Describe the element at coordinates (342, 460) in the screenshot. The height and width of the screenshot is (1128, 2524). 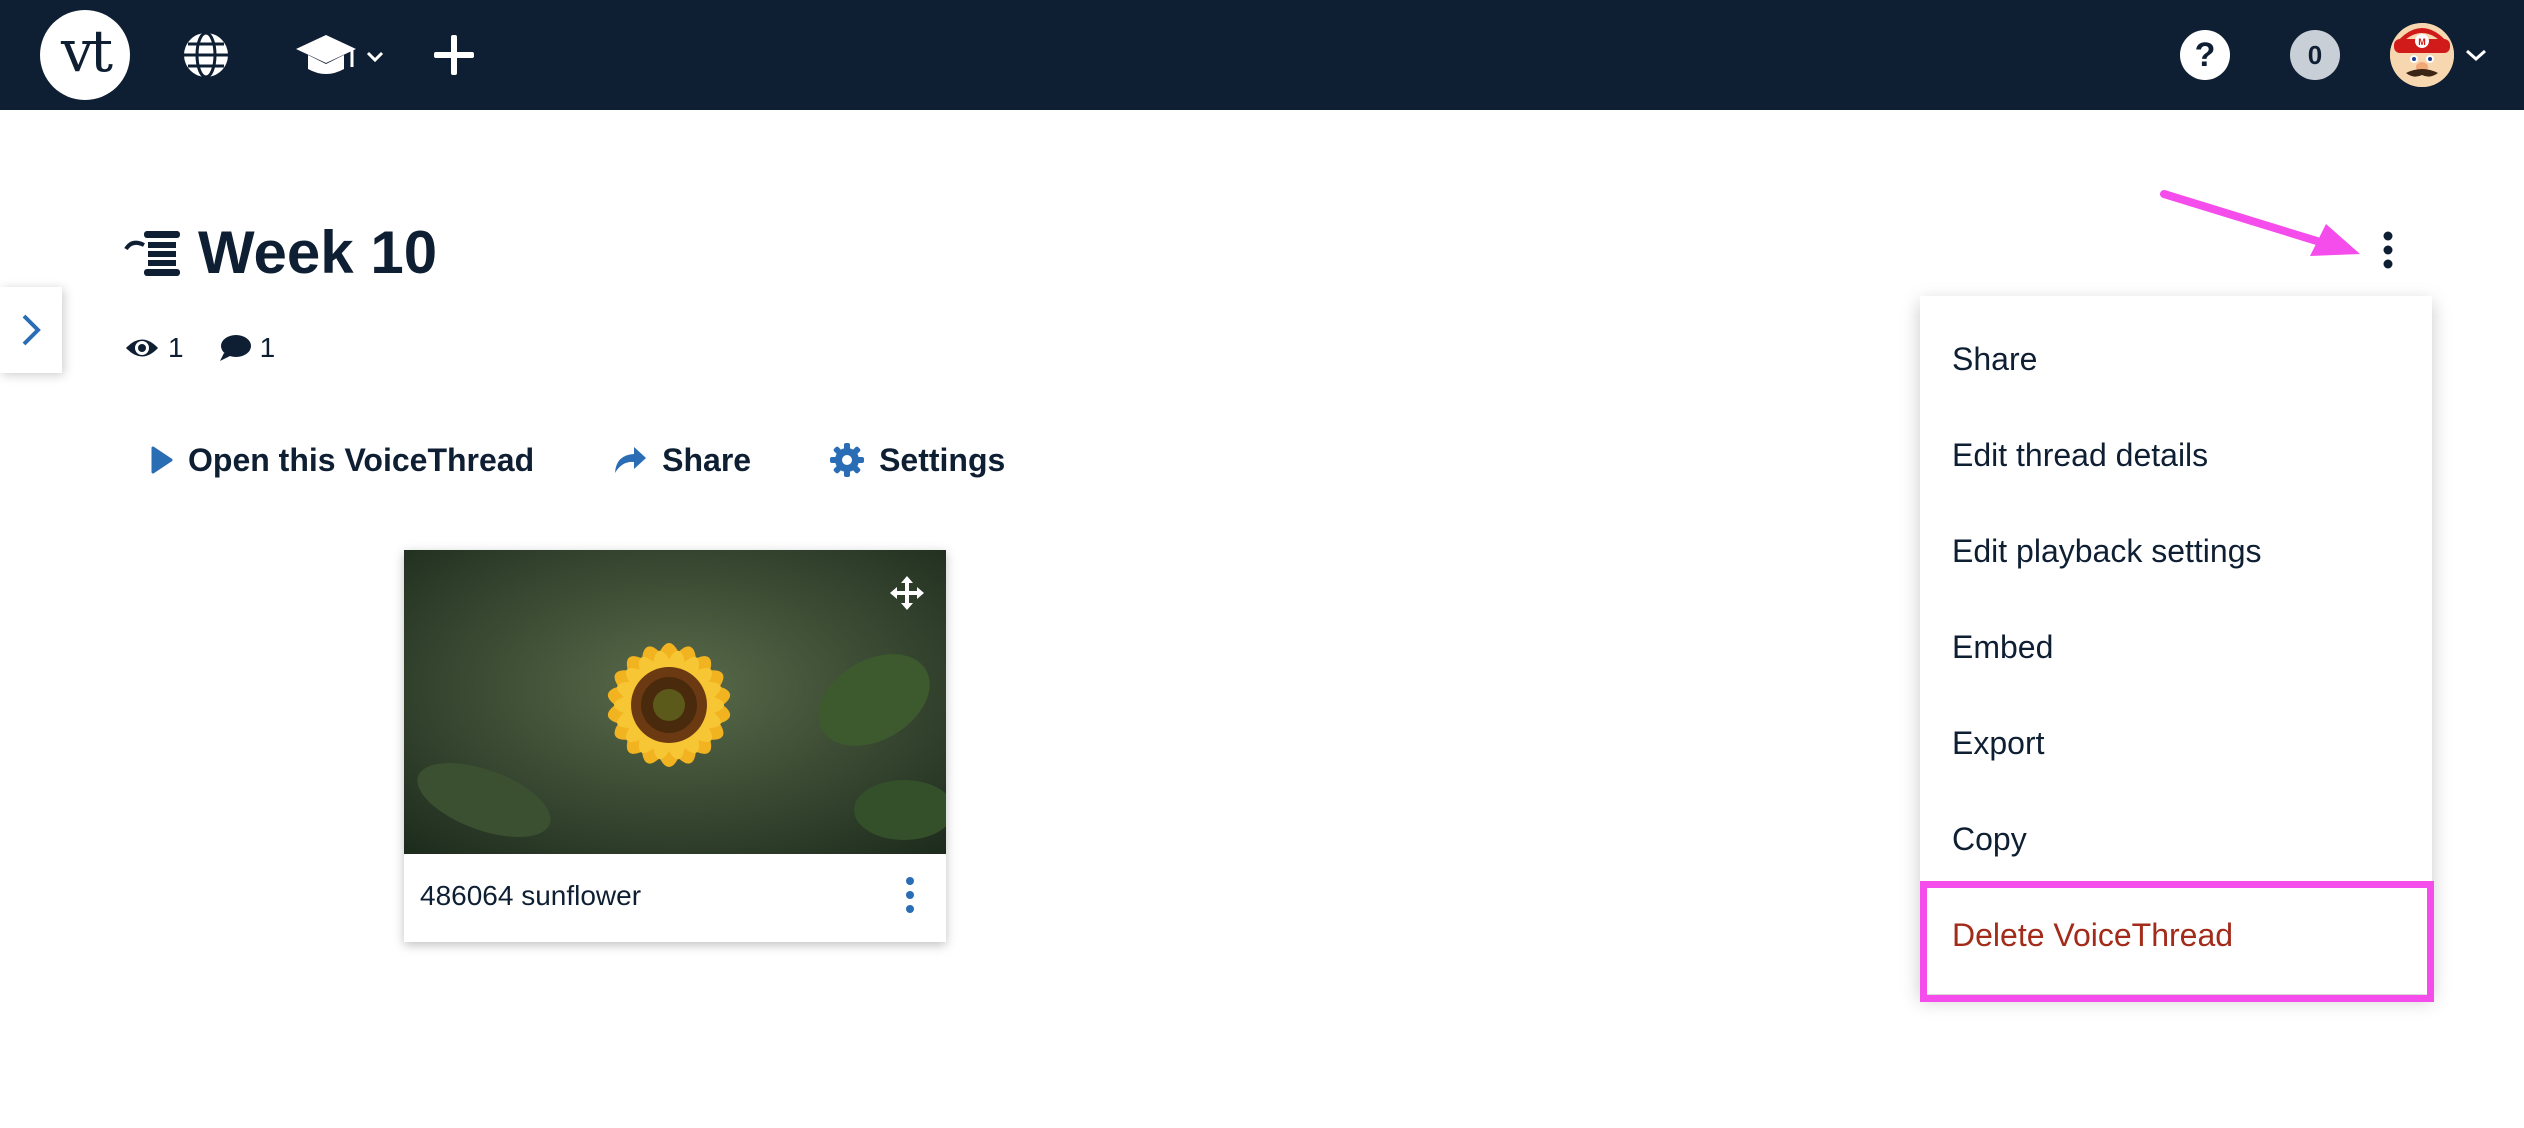
I see `open-voicethread-button: Open this VoiceThread` at that location.